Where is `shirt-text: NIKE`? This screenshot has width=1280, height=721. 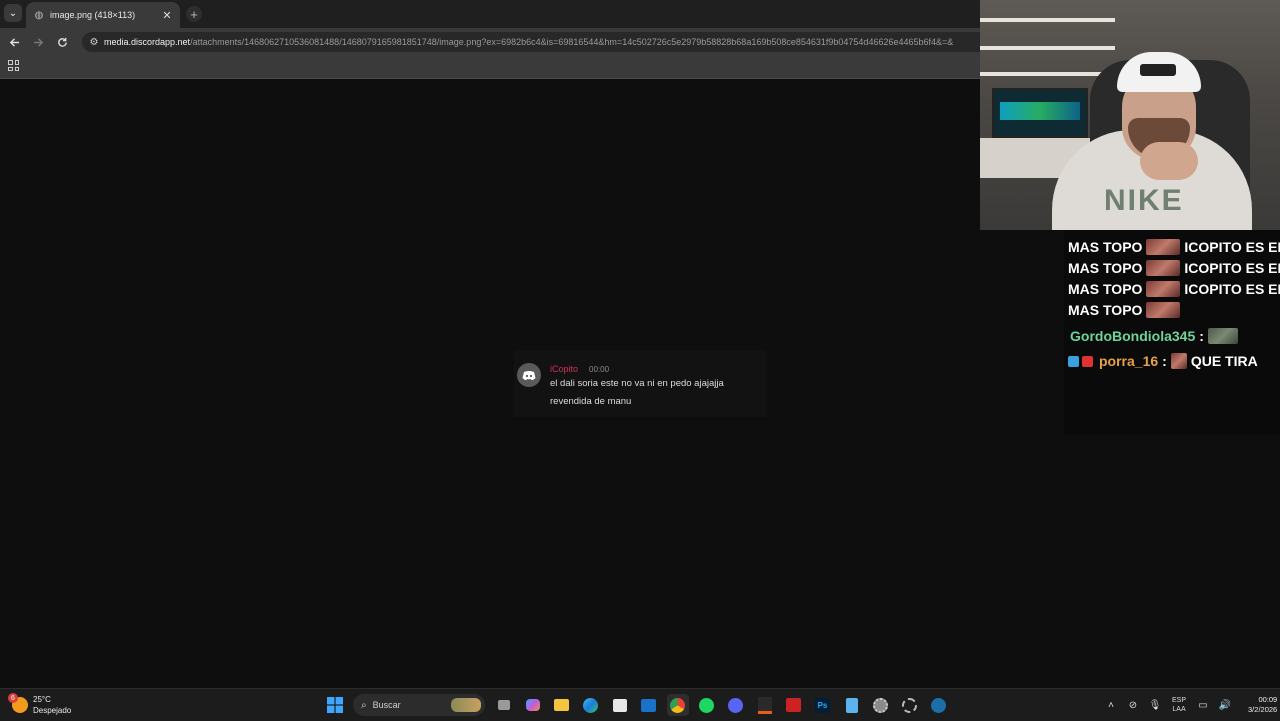
shirt-text: NIKE is located at coordinates (1144, 200).